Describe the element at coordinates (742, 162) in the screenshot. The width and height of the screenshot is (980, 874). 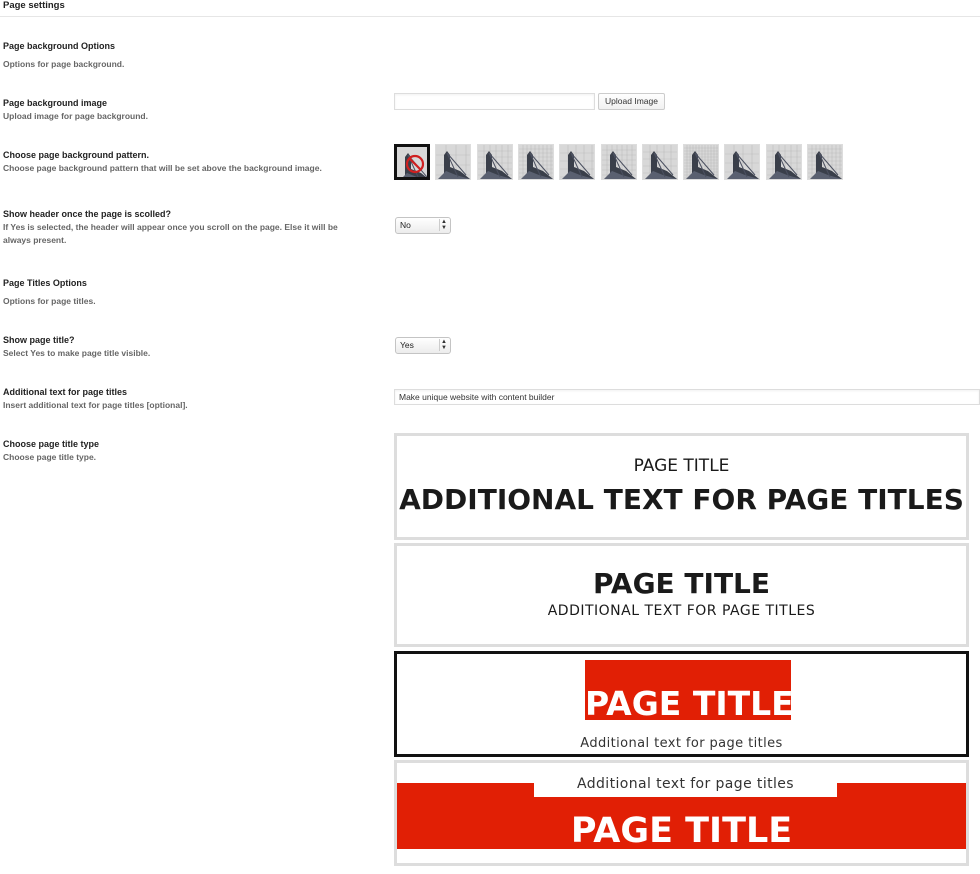
I see `pattern-8-icon` at that location.